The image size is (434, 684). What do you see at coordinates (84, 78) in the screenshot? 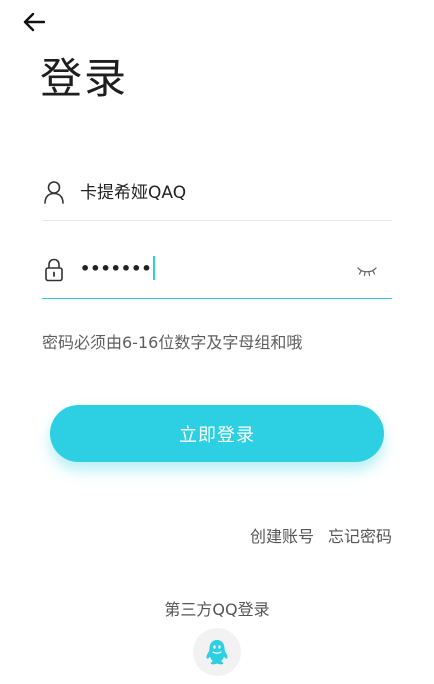
I see `page-title: 登录` at bounding box center [84, 78].